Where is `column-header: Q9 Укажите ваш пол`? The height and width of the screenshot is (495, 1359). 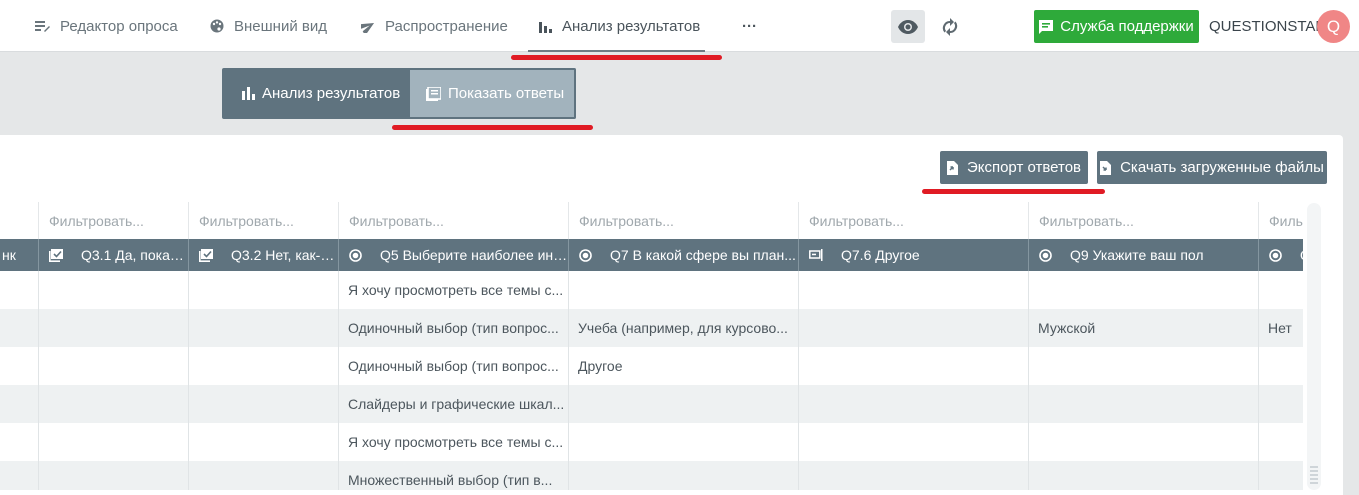
column-header: Q9 Укажите ваш пол is located at coordinates (1144, 255).